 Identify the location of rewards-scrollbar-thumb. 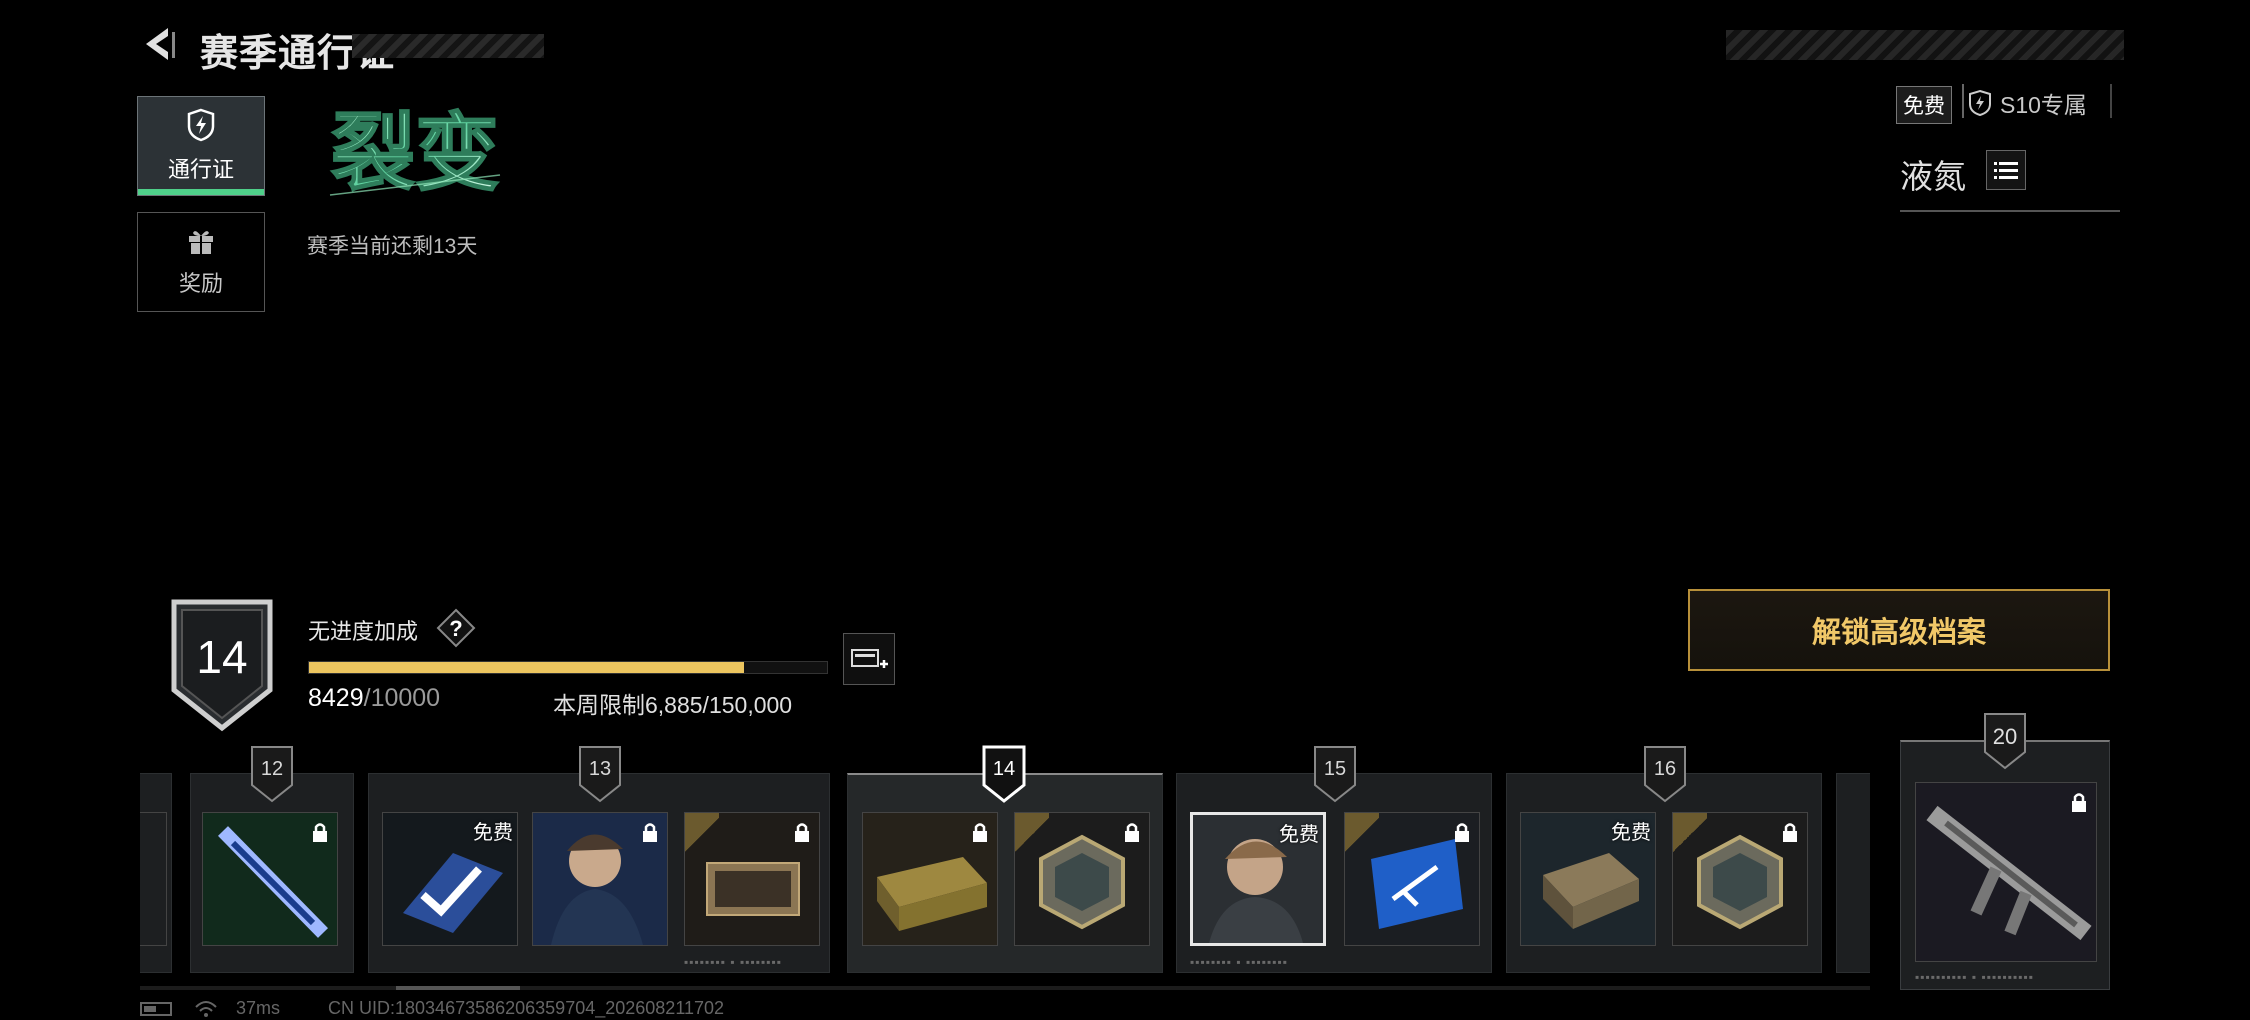
(458, 988).